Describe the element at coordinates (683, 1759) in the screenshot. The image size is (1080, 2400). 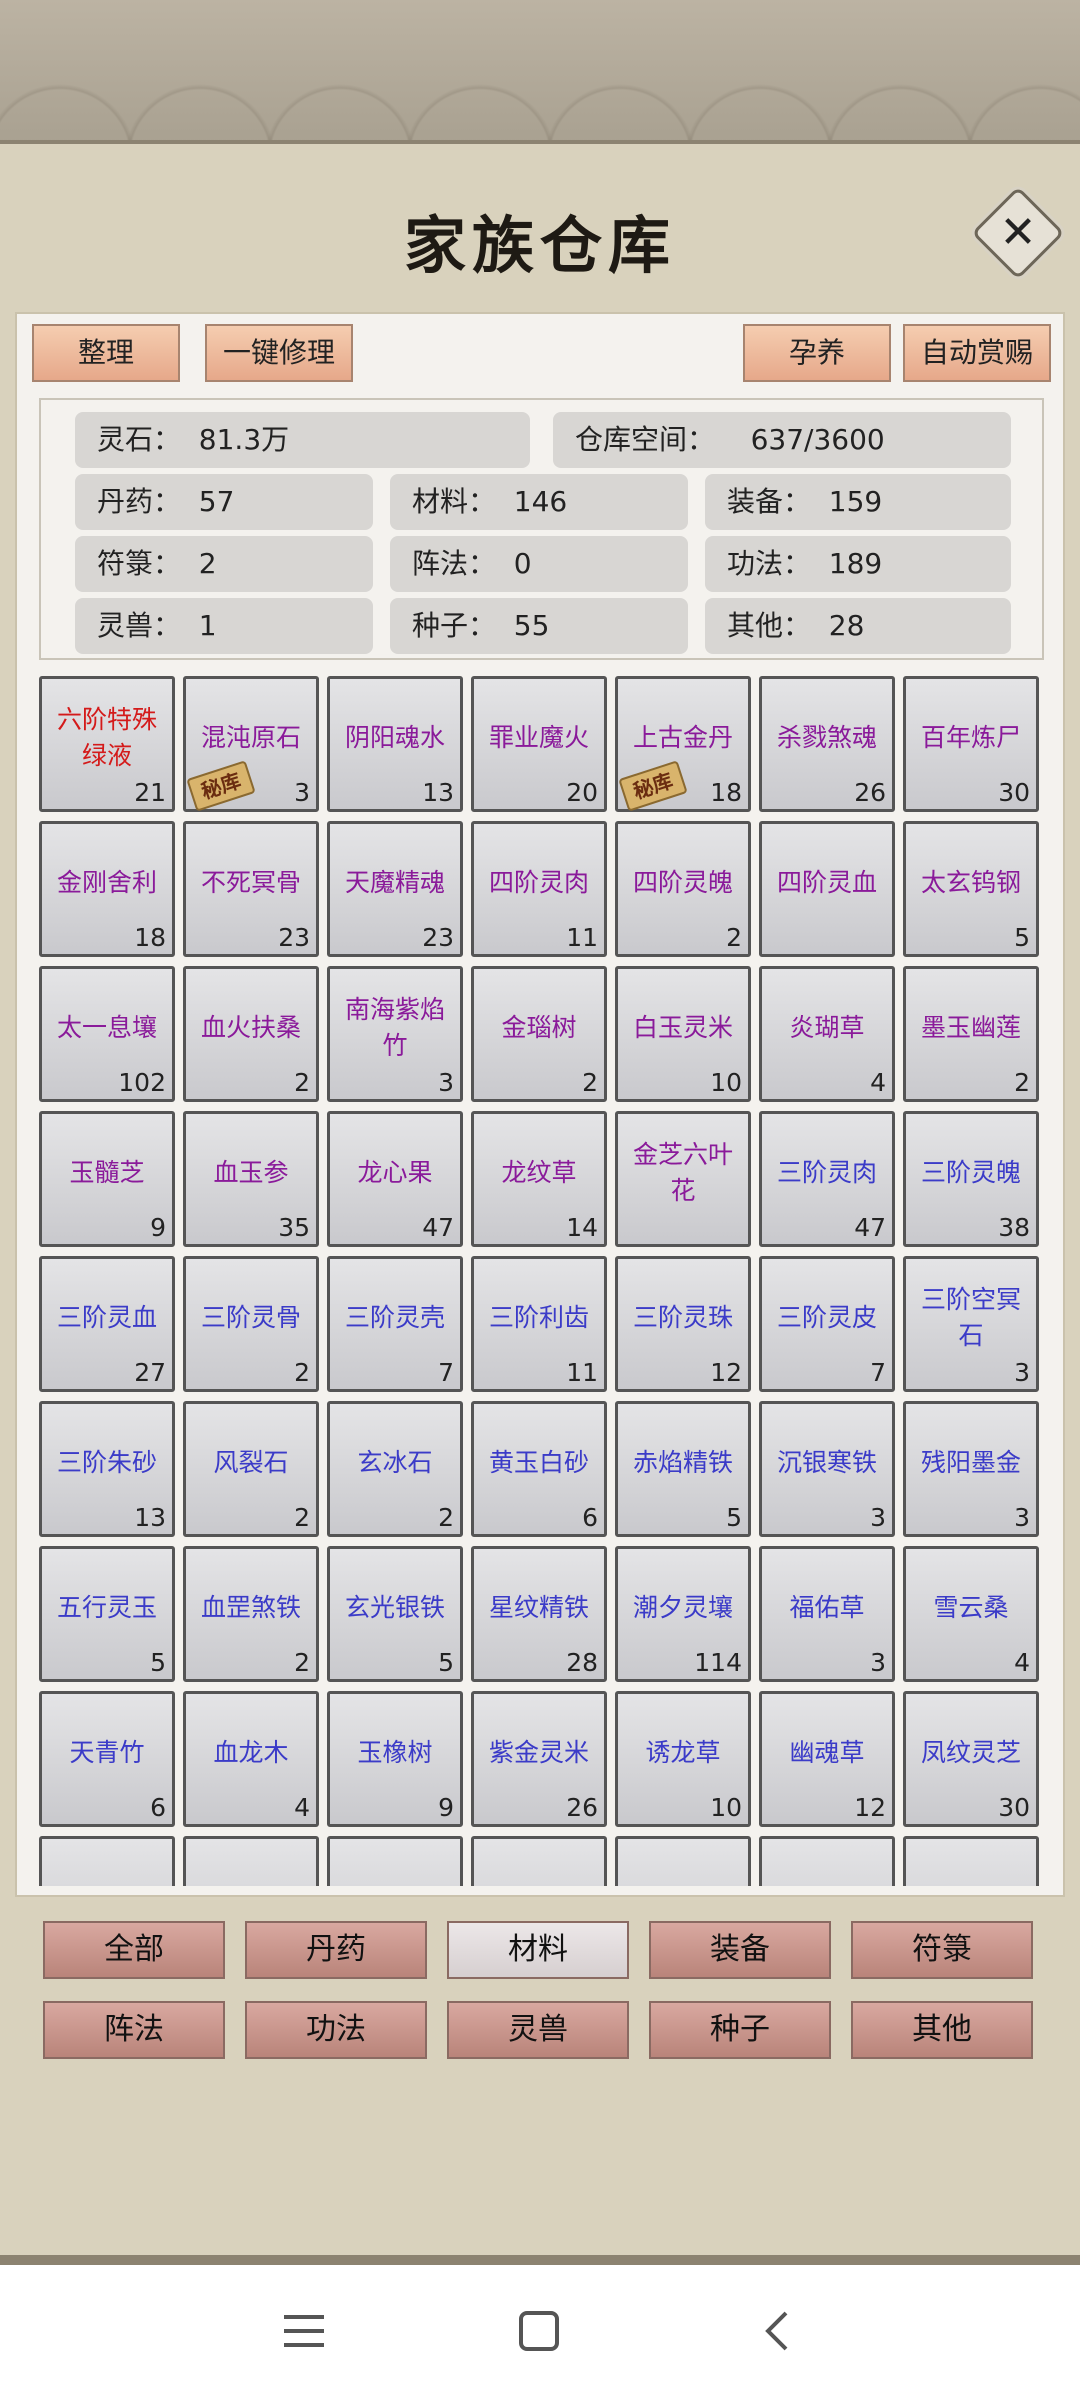
I see `item-slot: 诱龙草 10` at that location.